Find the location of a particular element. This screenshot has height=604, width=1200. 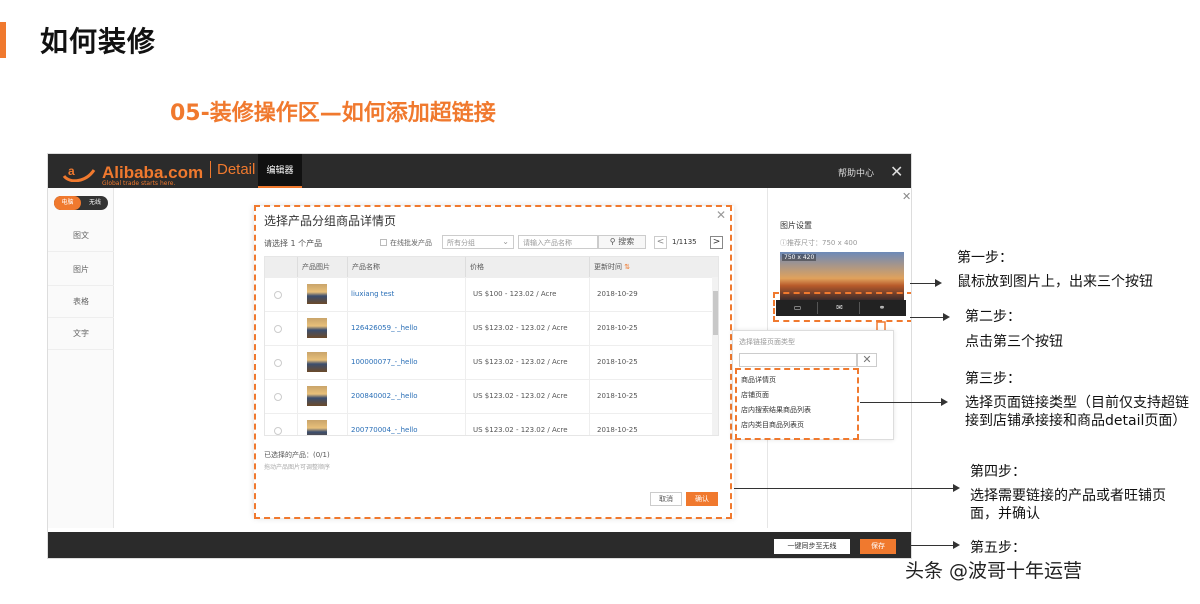

image-settings-title: 图片设置 is located at coordinates (796, 225).